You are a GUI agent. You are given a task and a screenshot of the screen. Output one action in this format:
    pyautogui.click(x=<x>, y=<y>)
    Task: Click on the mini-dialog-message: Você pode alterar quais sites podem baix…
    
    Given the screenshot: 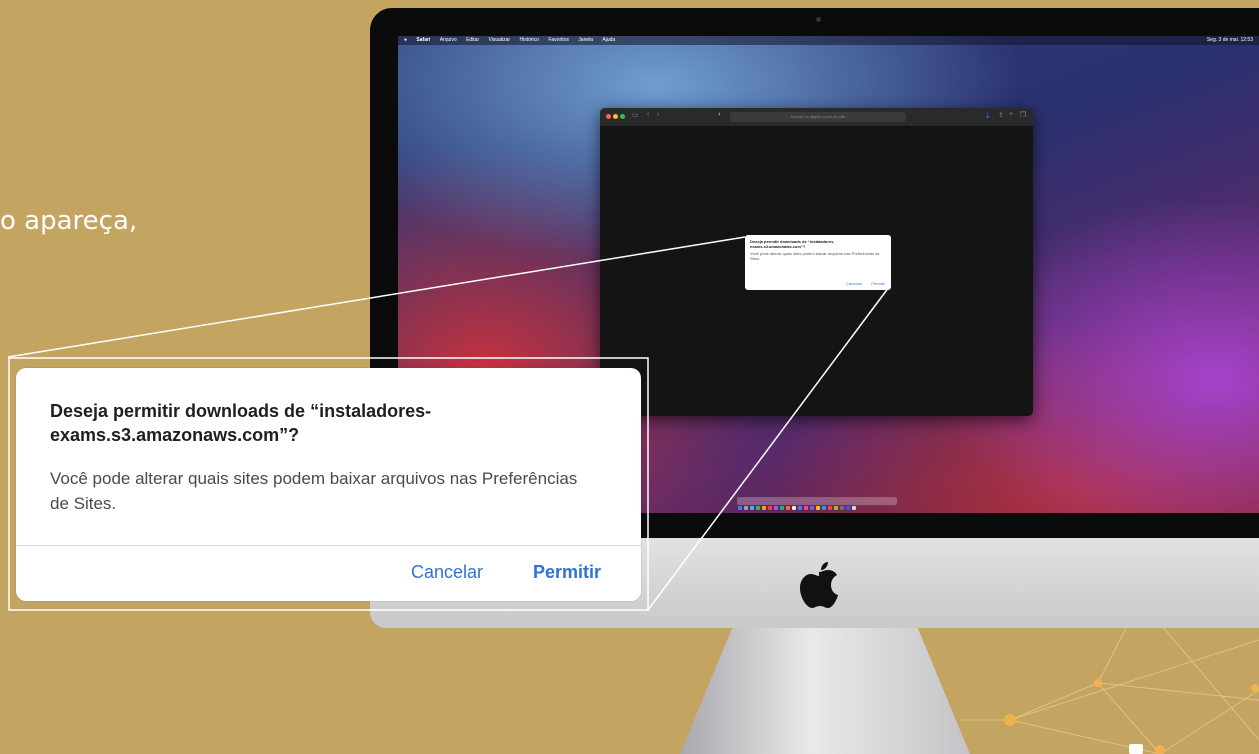 What is the action you would take?
    pyautogui.click(x=815, y=256)
    